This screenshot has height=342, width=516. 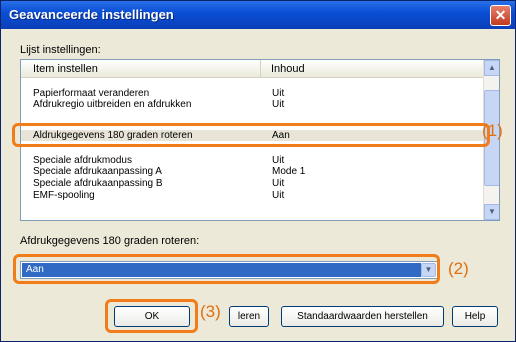 What do you see at coordinates (91, 93) in the screenshot?
I see `list-item-label: Papierformaat veranderen` at bounding box center [91, 93].